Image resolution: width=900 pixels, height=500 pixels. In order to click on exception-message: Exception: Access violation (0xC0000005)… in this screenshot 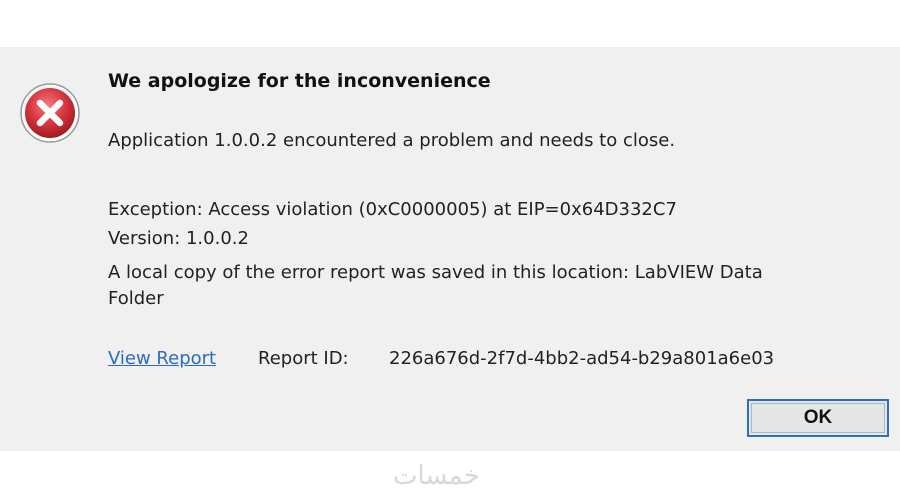, I will do `click(392, 209)`.